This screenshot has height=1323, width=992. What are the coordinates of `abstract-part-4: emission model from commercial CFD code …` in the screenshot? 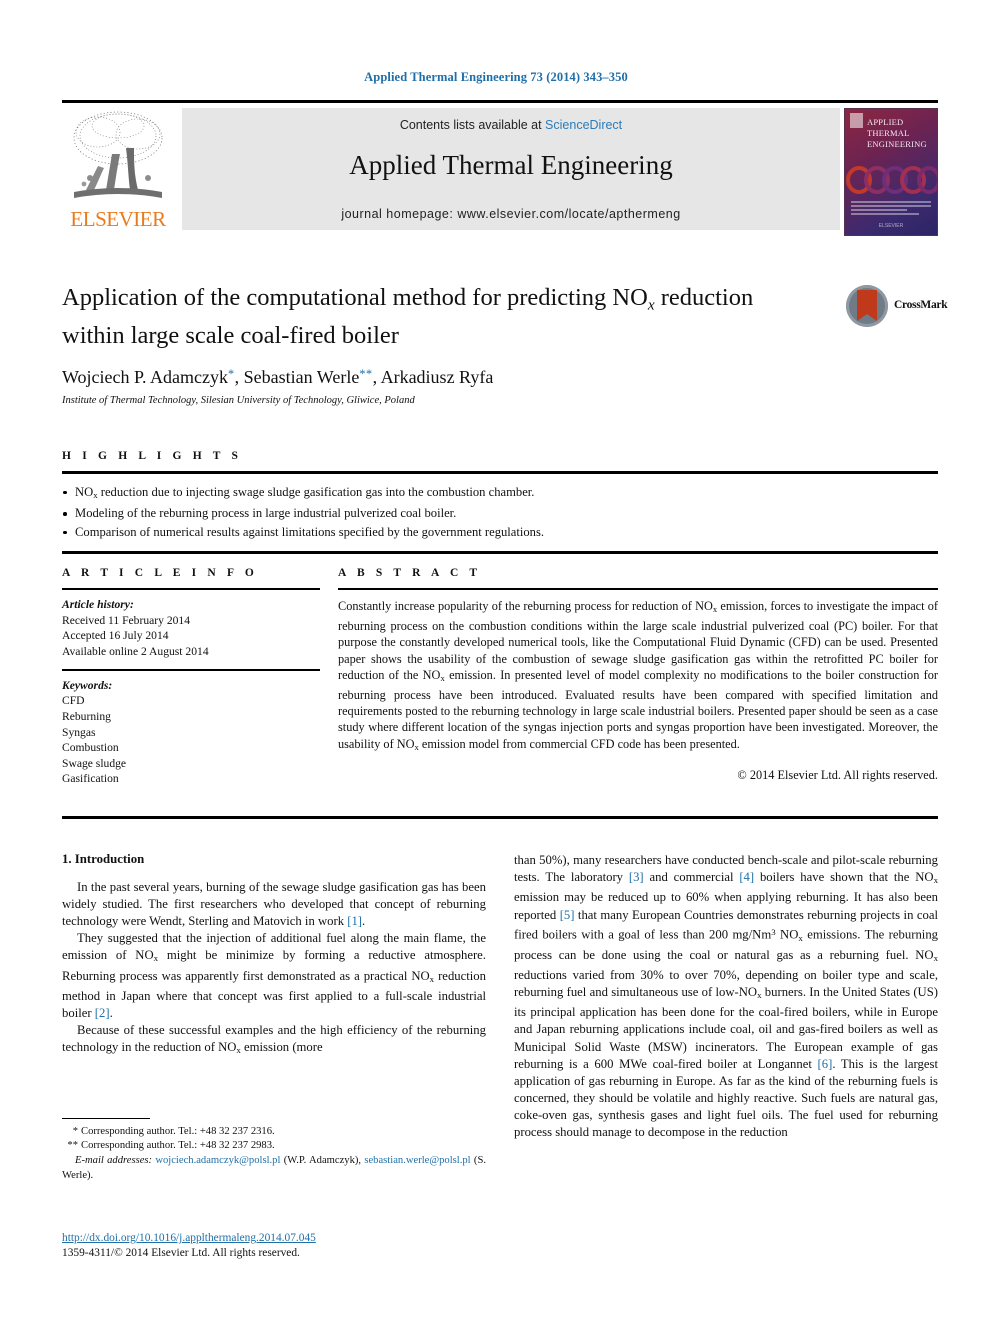 It's located at (579, 743).